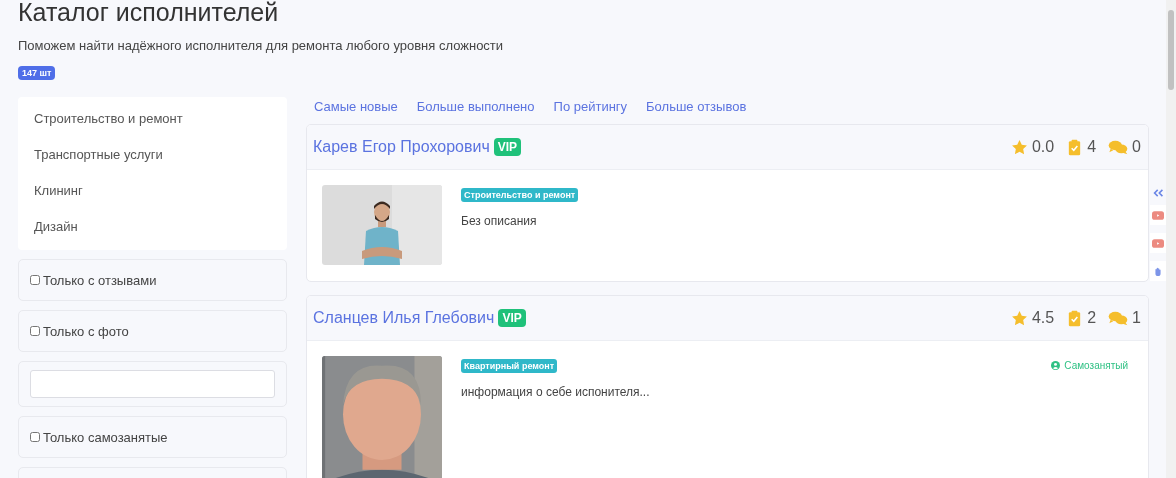 This screenshot has height=478, width=1176. I want to click on reviews-count: 0, so click(1136, 147).